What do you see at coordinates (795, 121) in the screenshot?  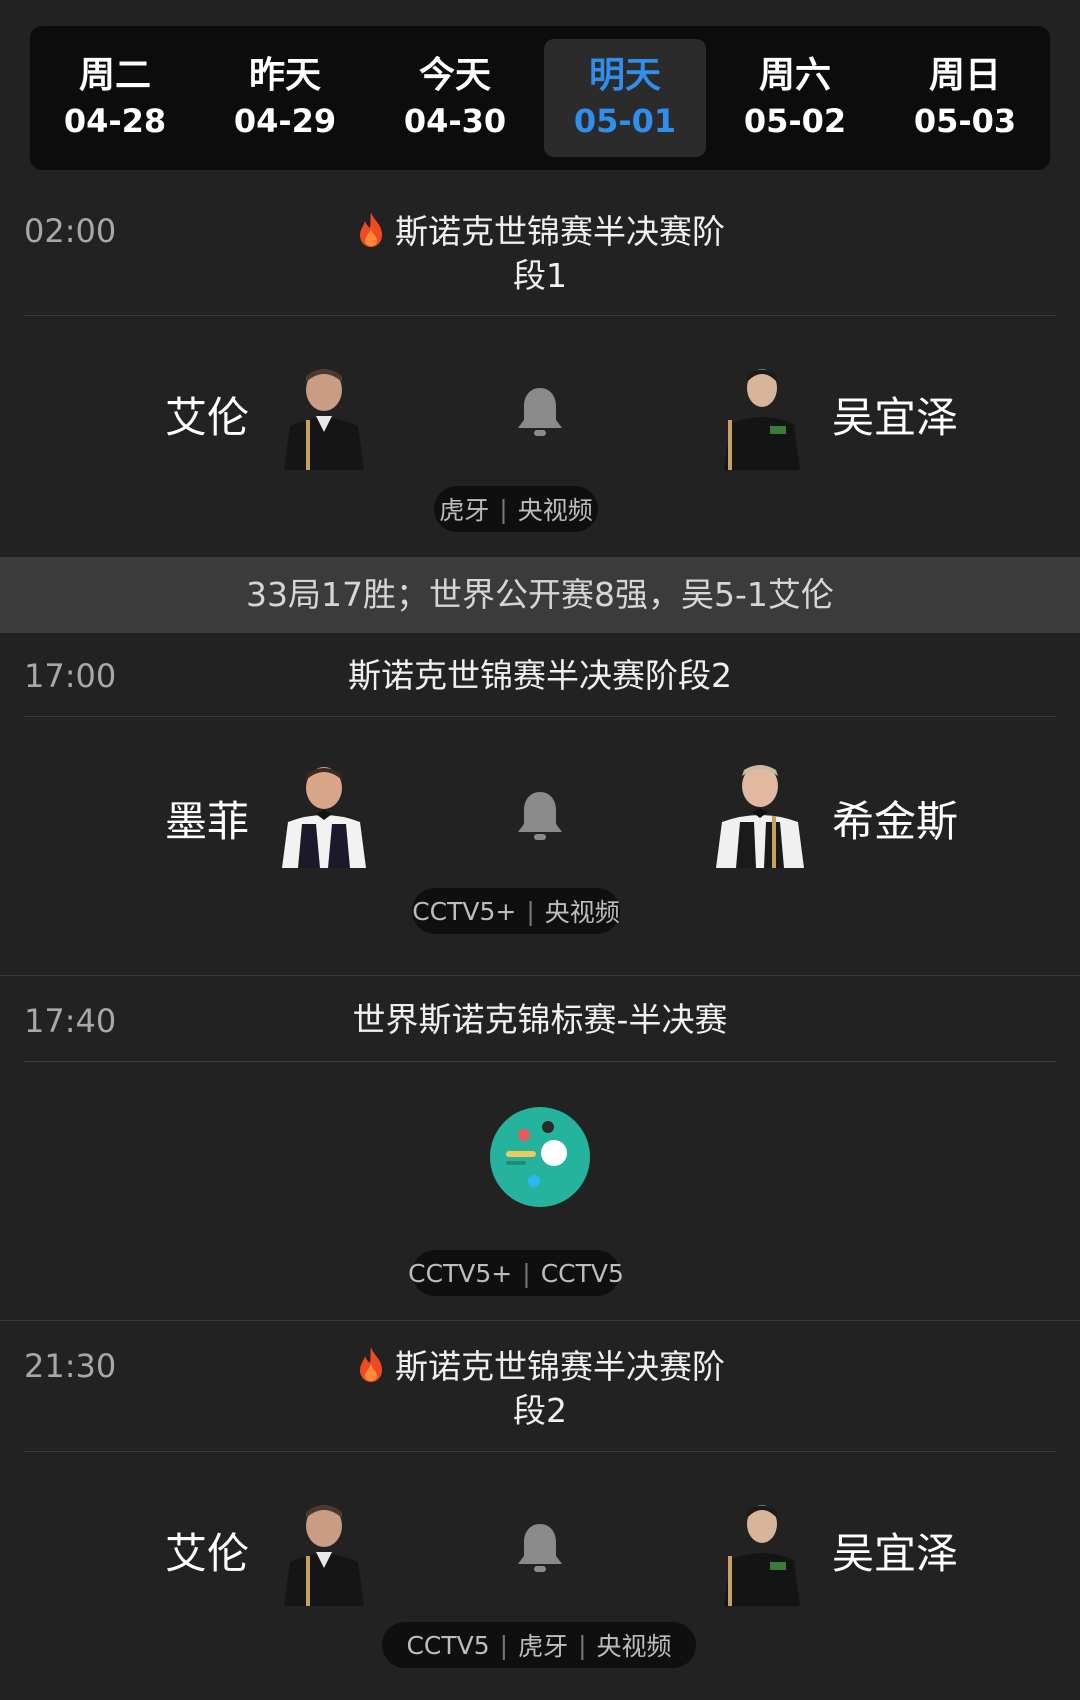 I see `date-tab-date: 05-02` at bounding box center [795, 121].